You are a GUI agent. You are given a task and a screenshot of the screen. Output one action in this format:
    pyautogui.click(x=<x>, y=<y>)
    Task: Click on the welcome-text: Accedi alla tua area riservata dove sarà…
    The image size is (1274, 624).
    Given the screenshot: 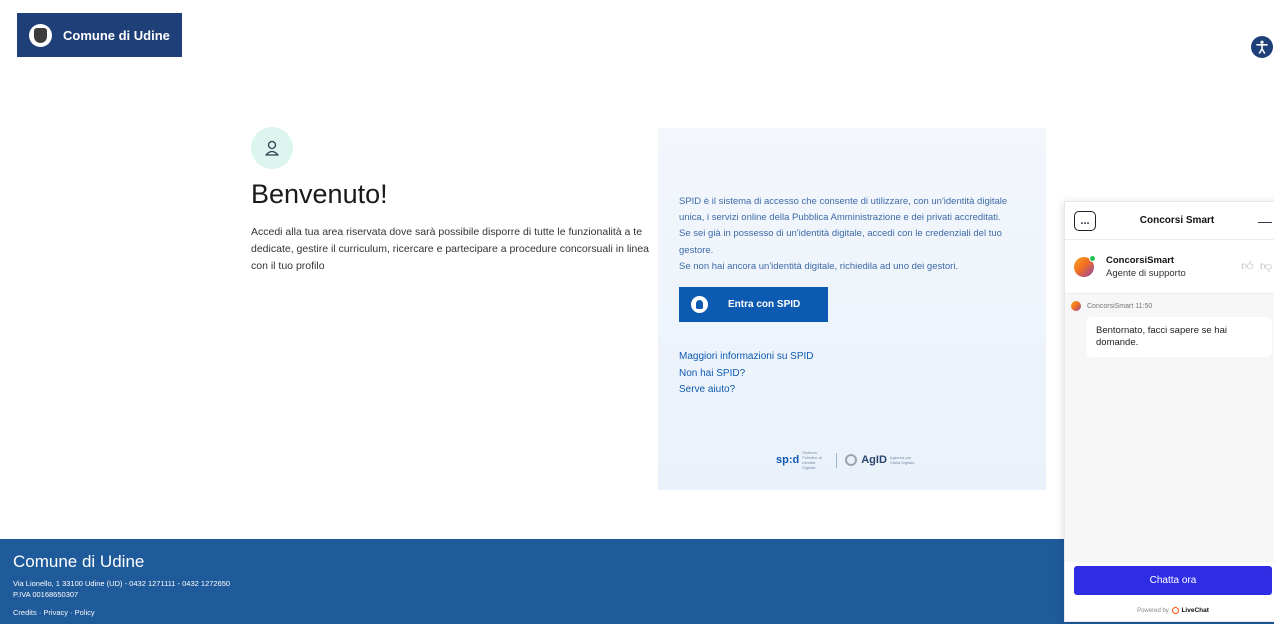 What is the action you would take?
    pyautogui.click(x=450, y=249)
    